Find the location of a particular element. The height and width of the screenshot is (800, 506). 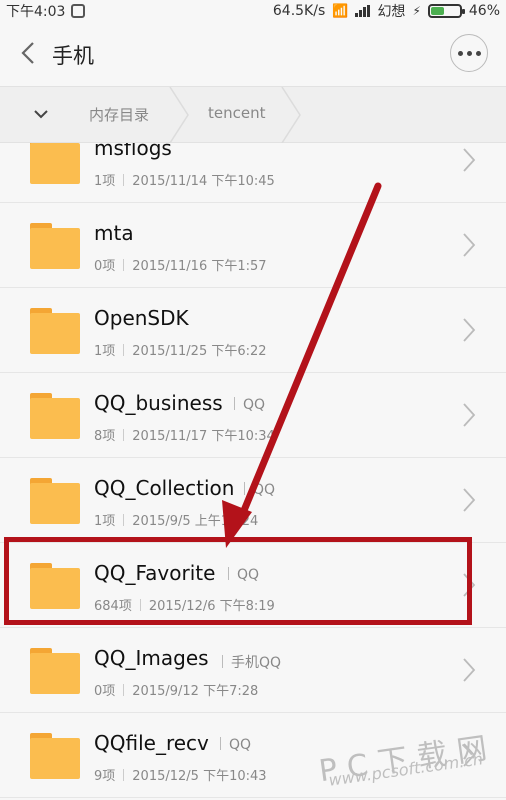

folder-meta: 0项 2015/11/16 下午1:57 is located at coordinates (180, 264).